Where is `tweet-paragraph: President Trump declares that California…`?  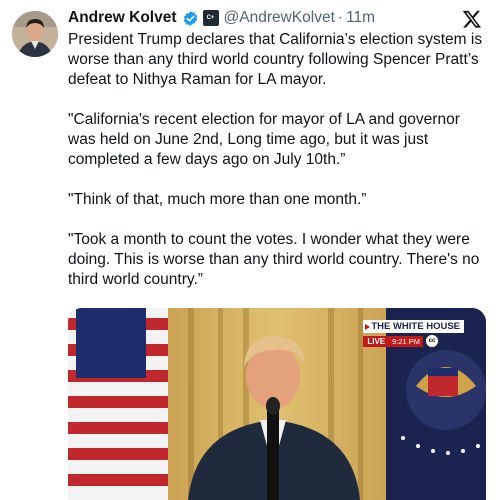 tweet-paragraph: President Trump declares that California… is located at coordinates (275, 59).